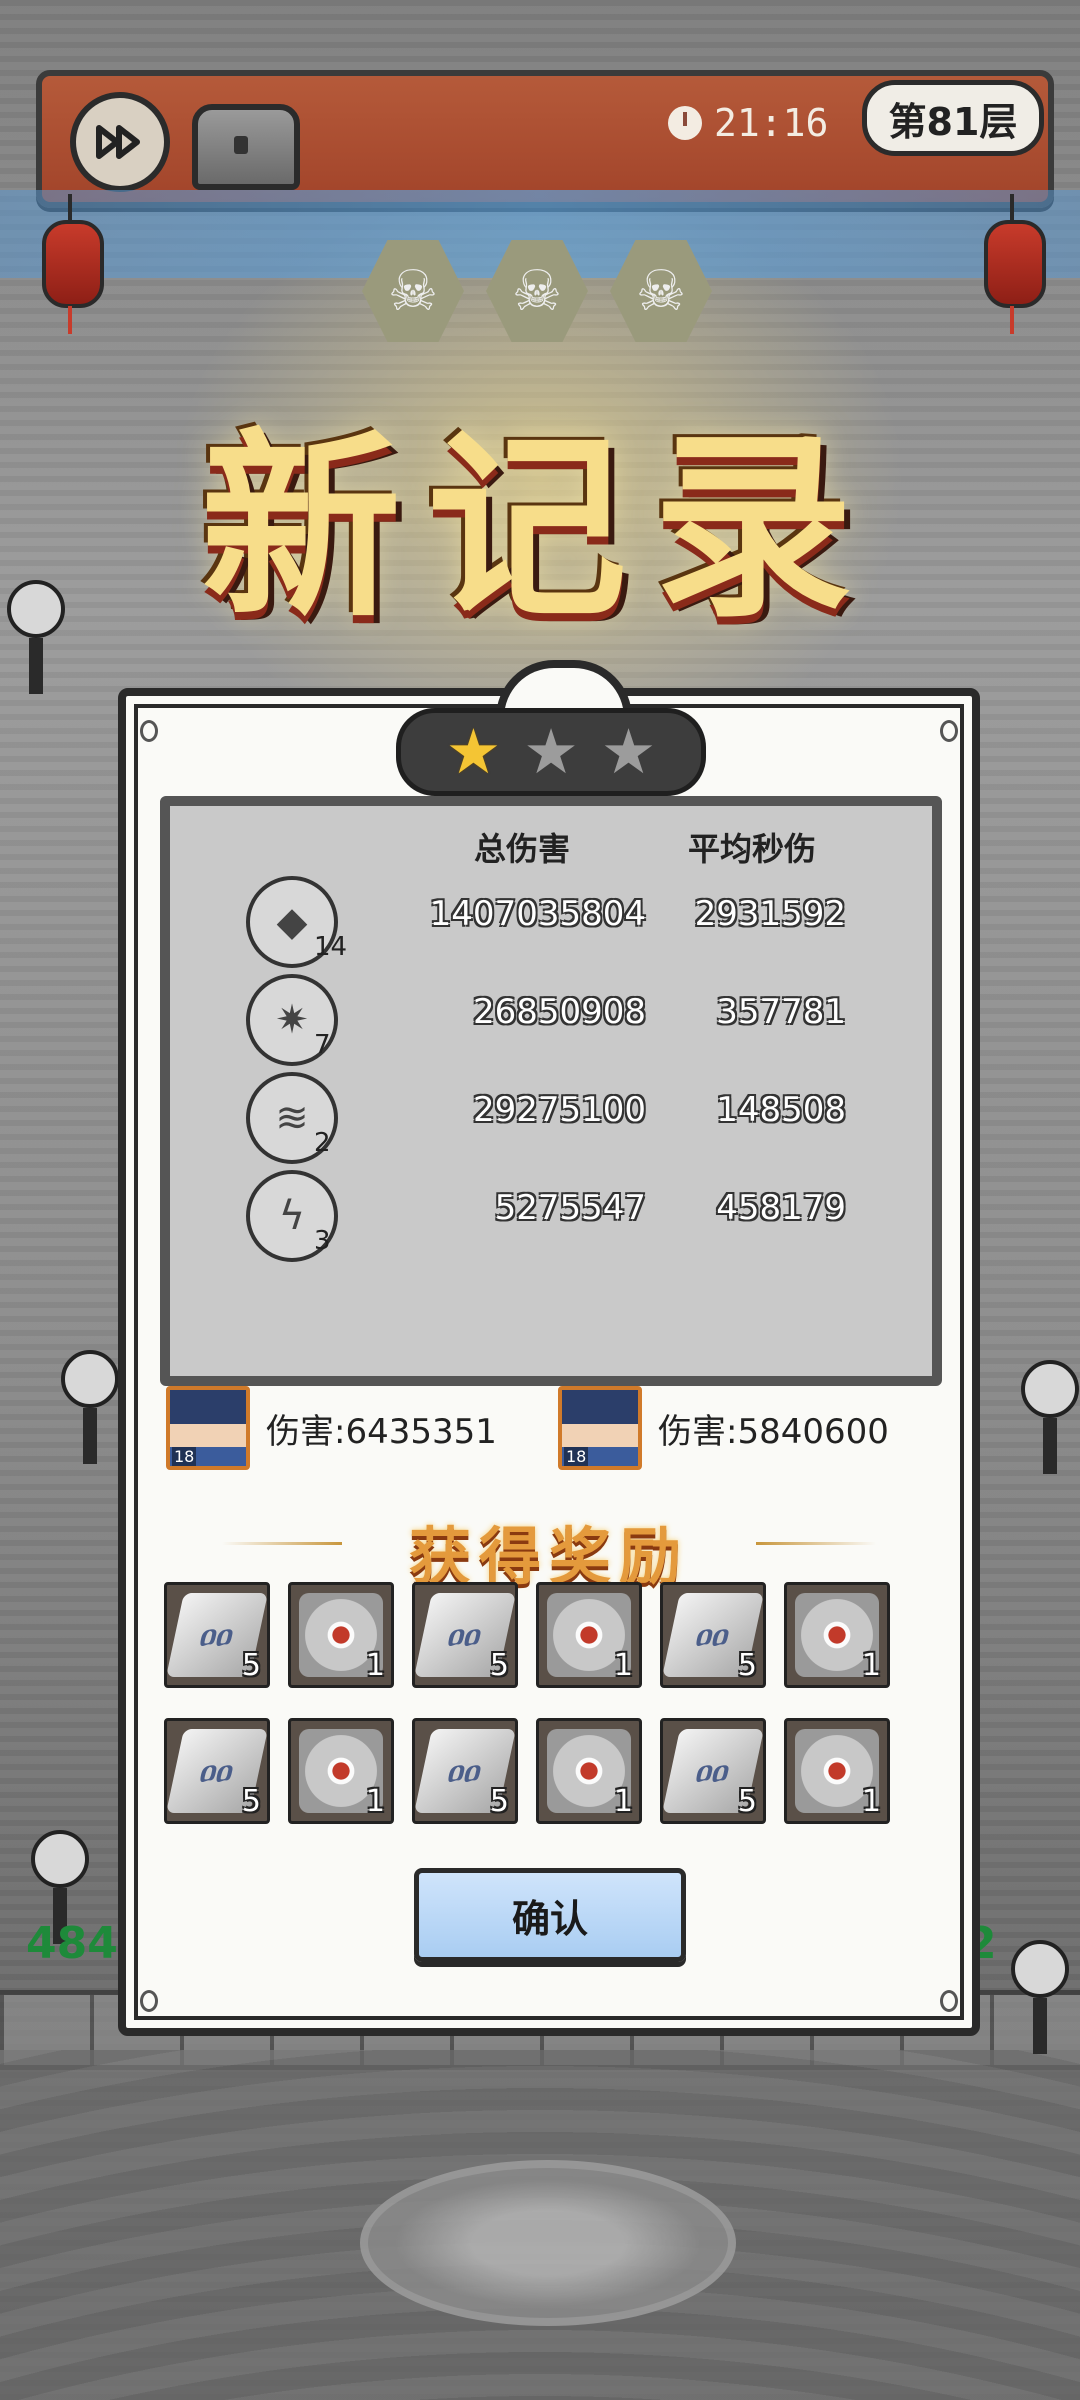 Image resolution: width=1080 pixels, height=2400 pixels. I want to click on avg-dps-value: 148508, so click(781, 1110).